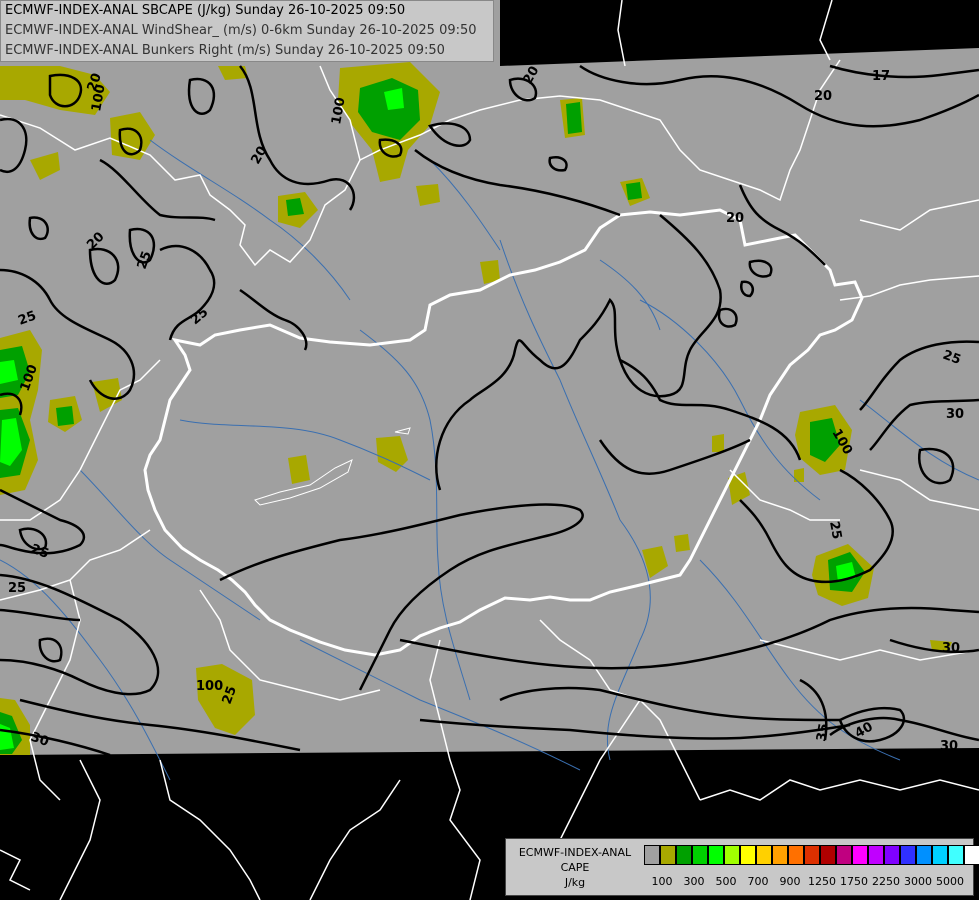 This screenshot has height=900, width=979. Describe the element at coordinates (575, 882) in the screenshot. I see `legend-title-unit: J/kg` at that location.